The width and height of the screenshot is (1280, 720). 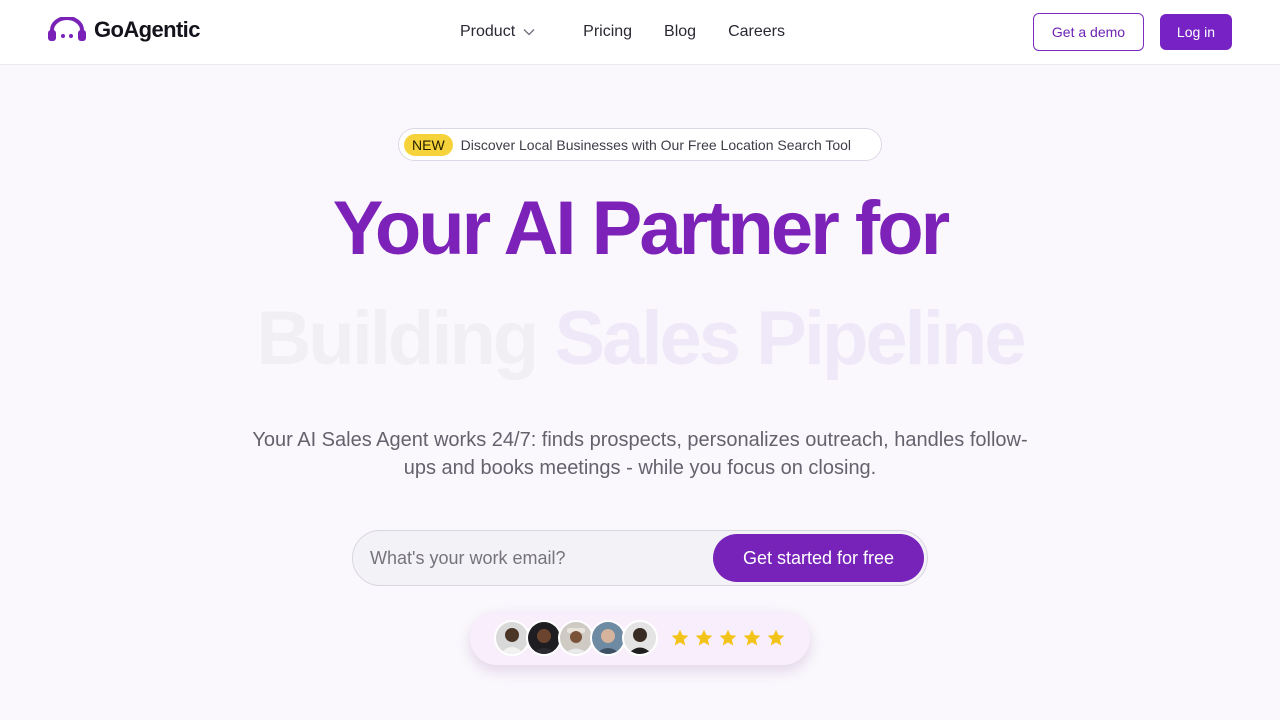 What do you see at coordinates (607, 32) in the screenshot?
I see `nav-pricing: Pricing` at bounding box center [607, 32].